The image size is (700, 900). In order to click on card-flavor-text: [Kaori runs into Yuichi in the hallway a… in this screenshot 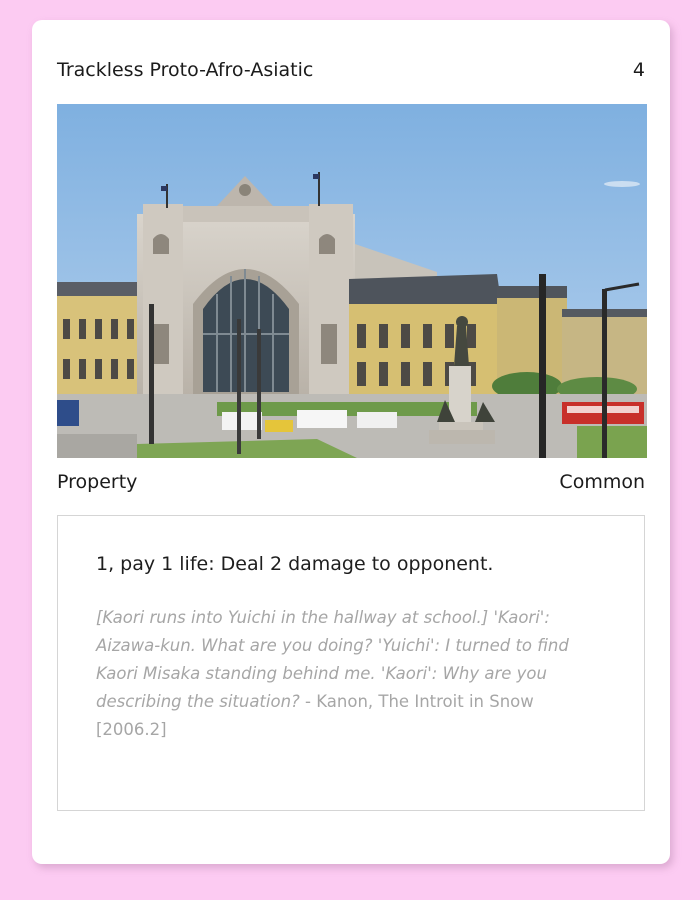, I will do `click(351, 674)`.